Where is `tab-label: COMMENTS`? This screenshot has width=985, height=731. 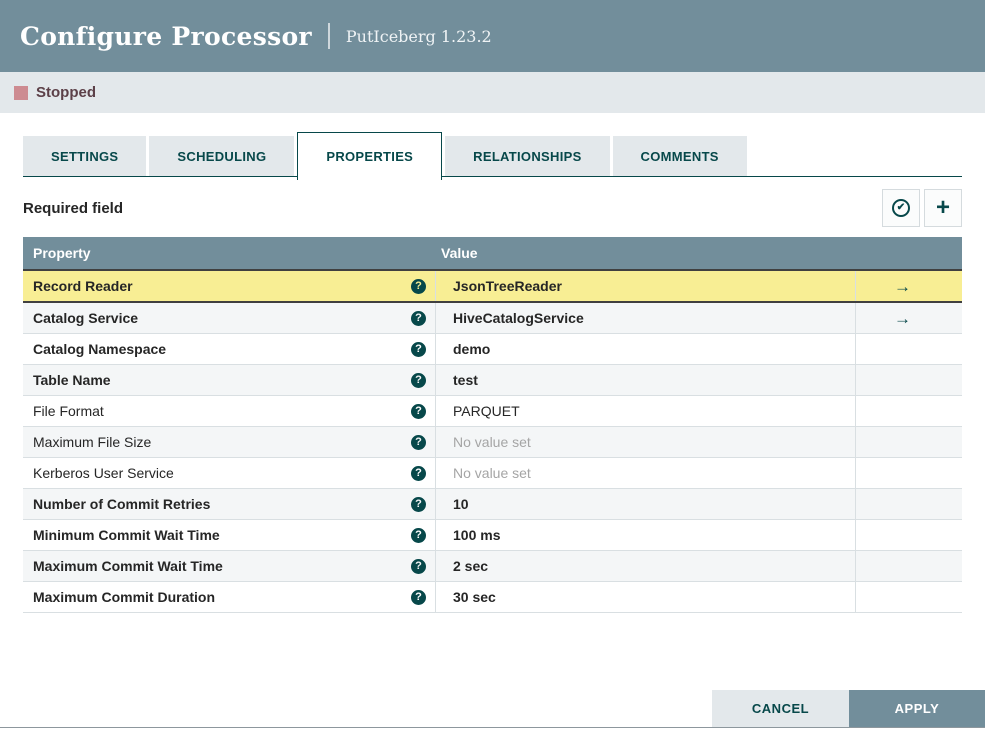
tab-label: COMMENTS is located at coordinates (679, 156).